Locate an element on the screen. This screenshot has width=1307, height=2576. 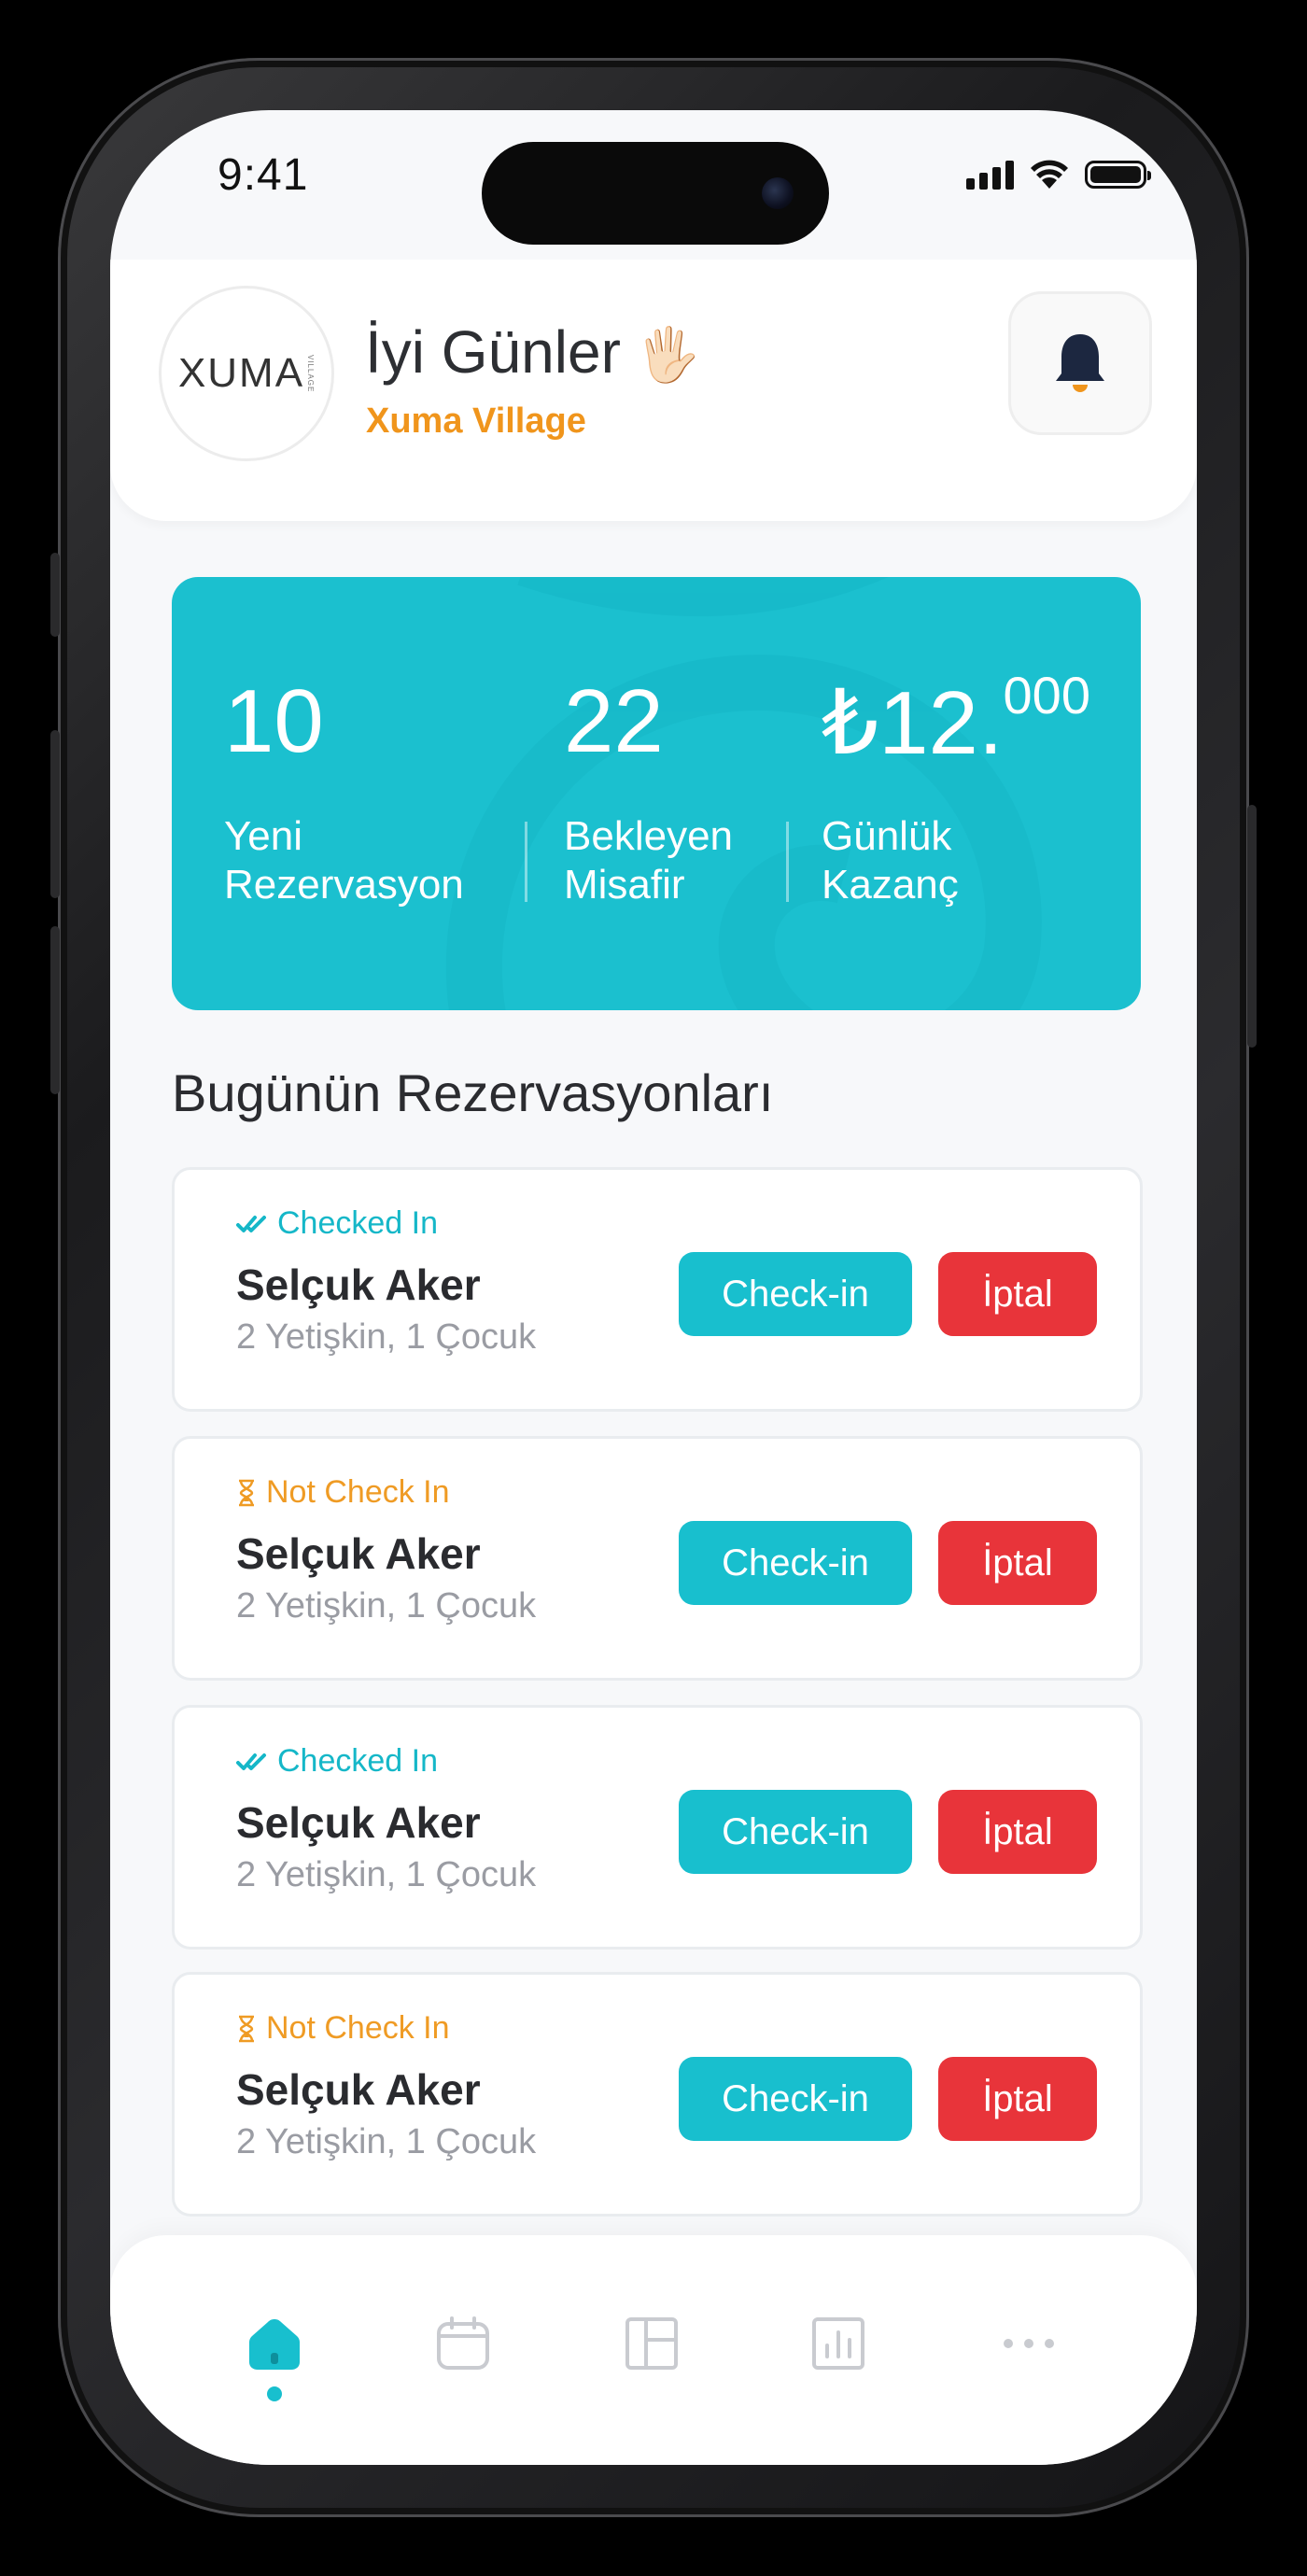
nav-calendar is located at coordinates (463, 2343).